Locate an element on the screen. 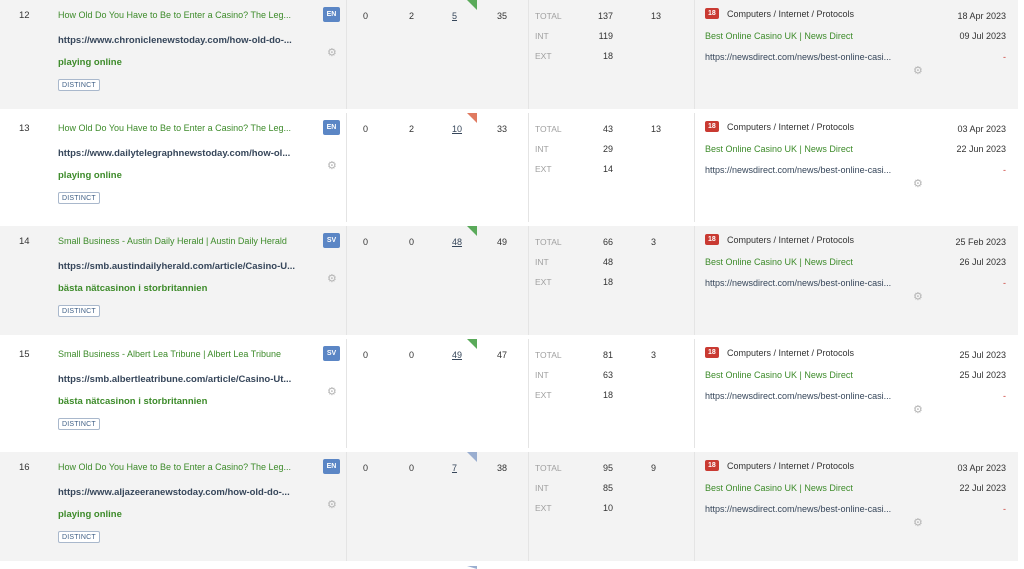  referring-domains-value: 13 is located at coordinates (656, 129).